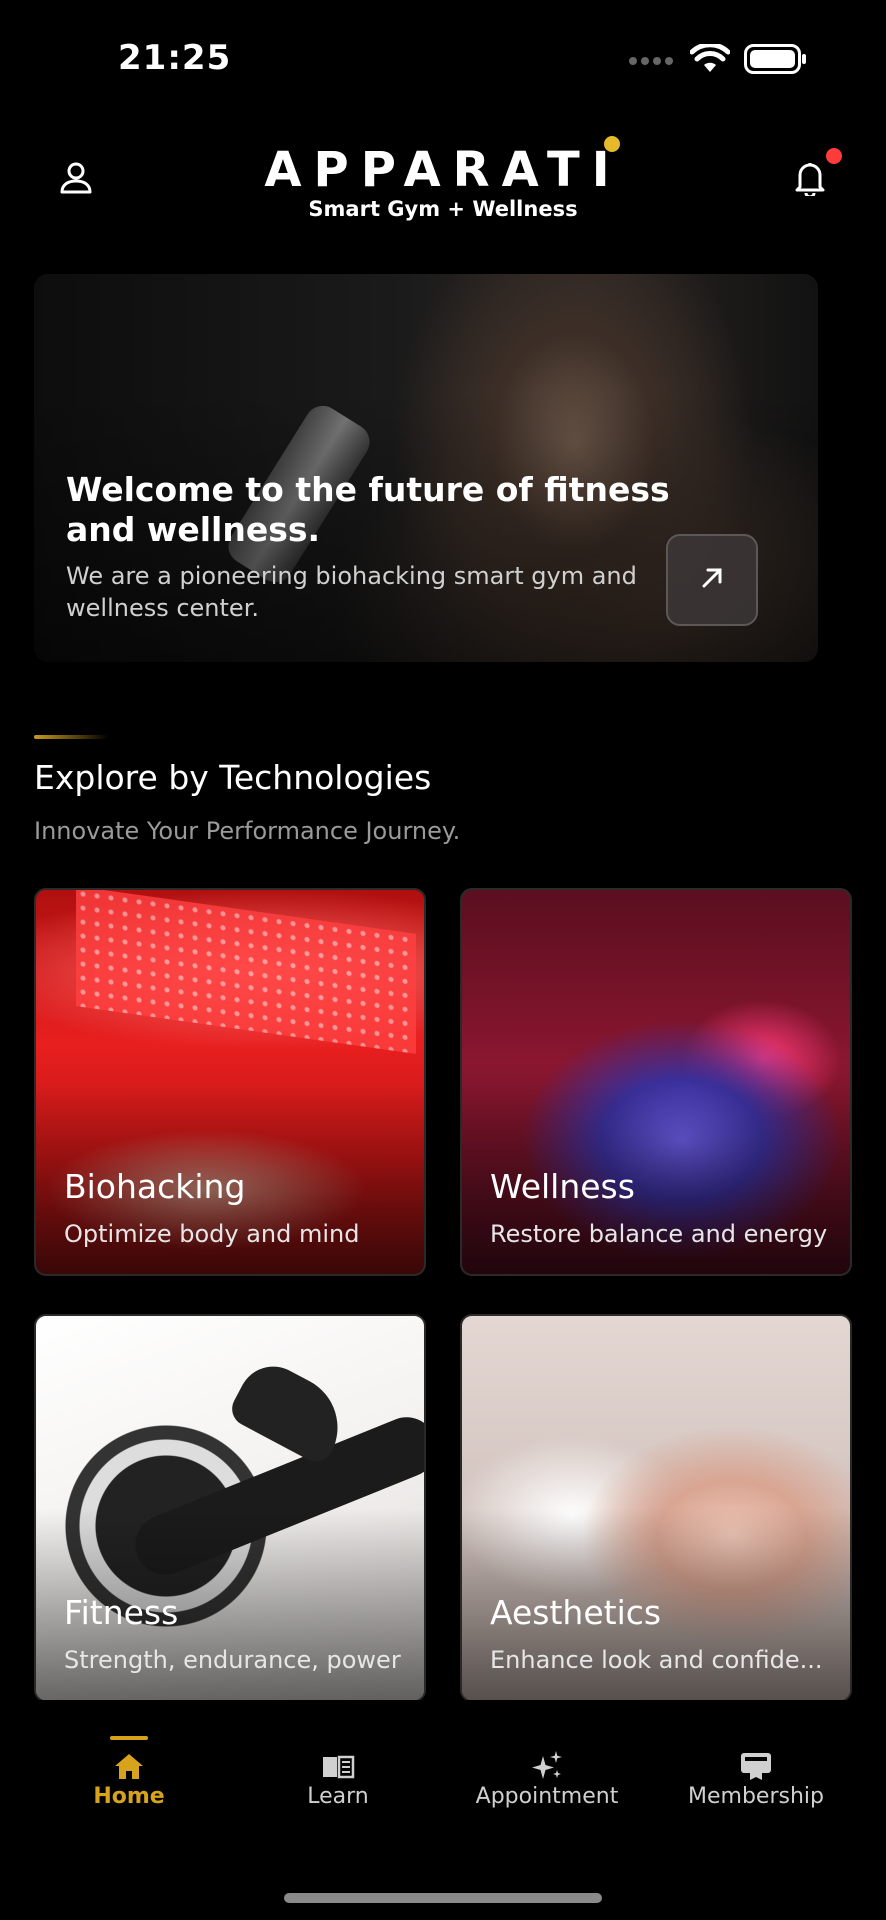 The height and width of the screenshot is (1920, 886). I want to click on brand-logo: APPARATI Smart Gym + Wellness, so click(443, 179).